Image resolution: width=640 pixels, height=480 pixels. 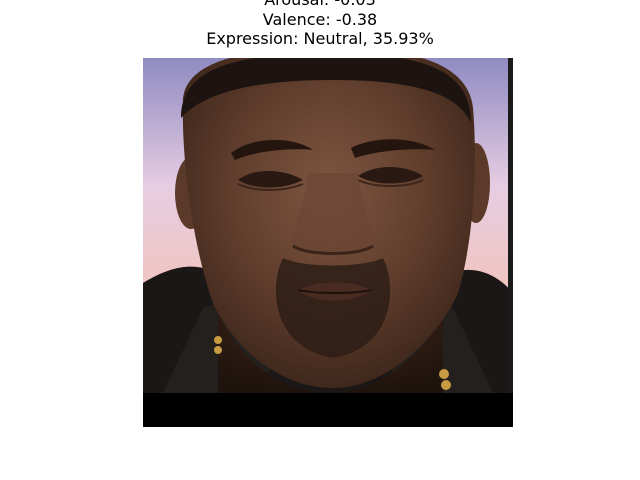 What do you see at coordinates (320, 38) in the screenshot?
I see `expression-label: Expression: Neutral, 35.93%` at bounding box center [320, 38].